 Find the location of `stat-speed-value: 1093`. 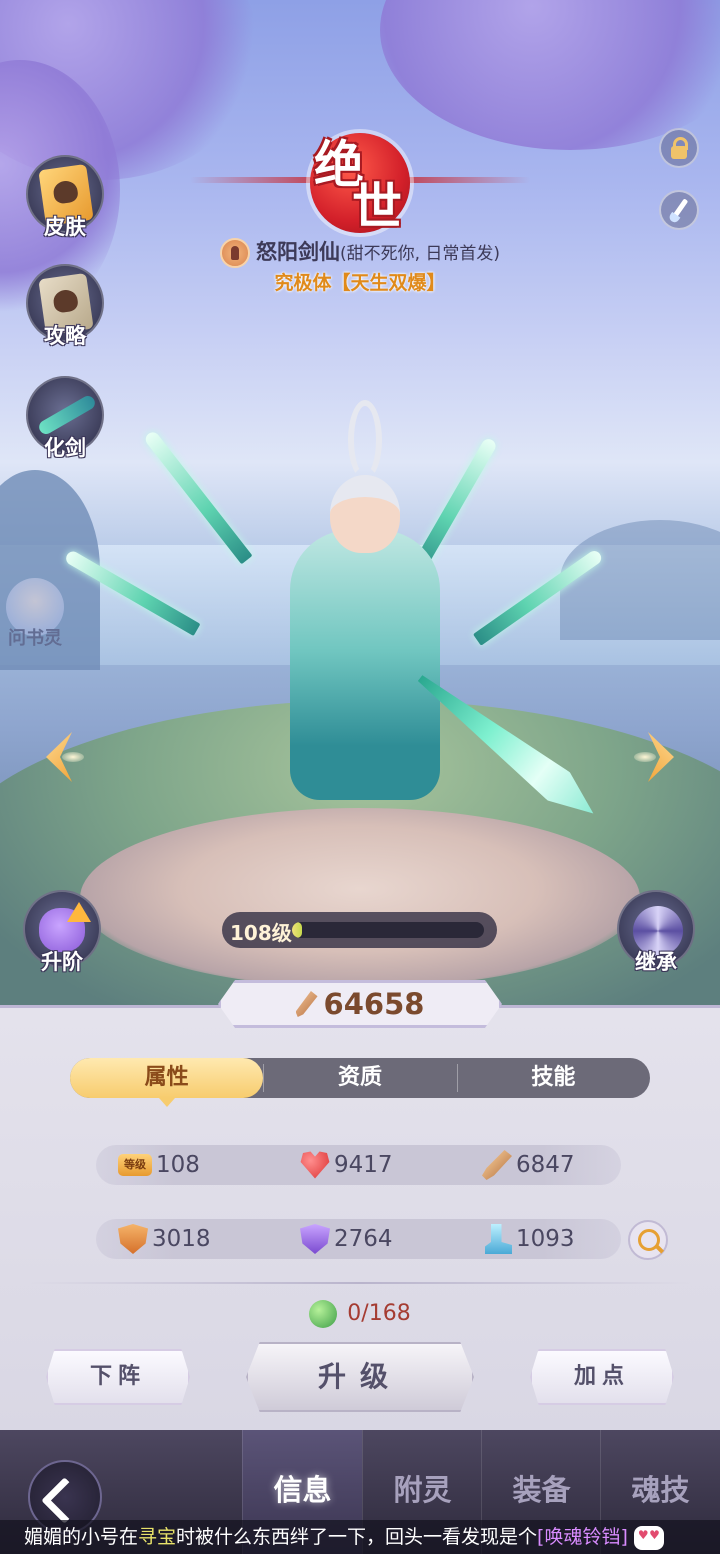

stat-speed-value: 1093 is located at coordinates (545, 1239).